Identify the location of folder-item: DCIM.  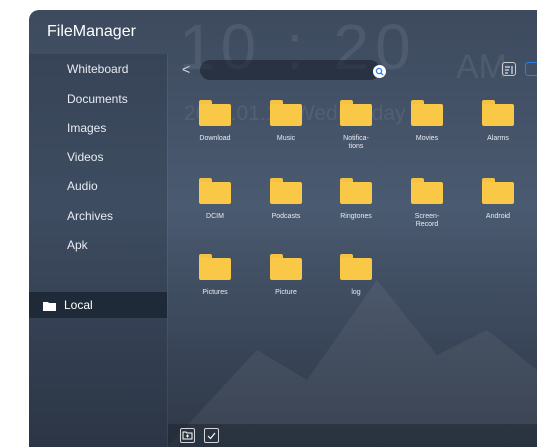
(215, 199).